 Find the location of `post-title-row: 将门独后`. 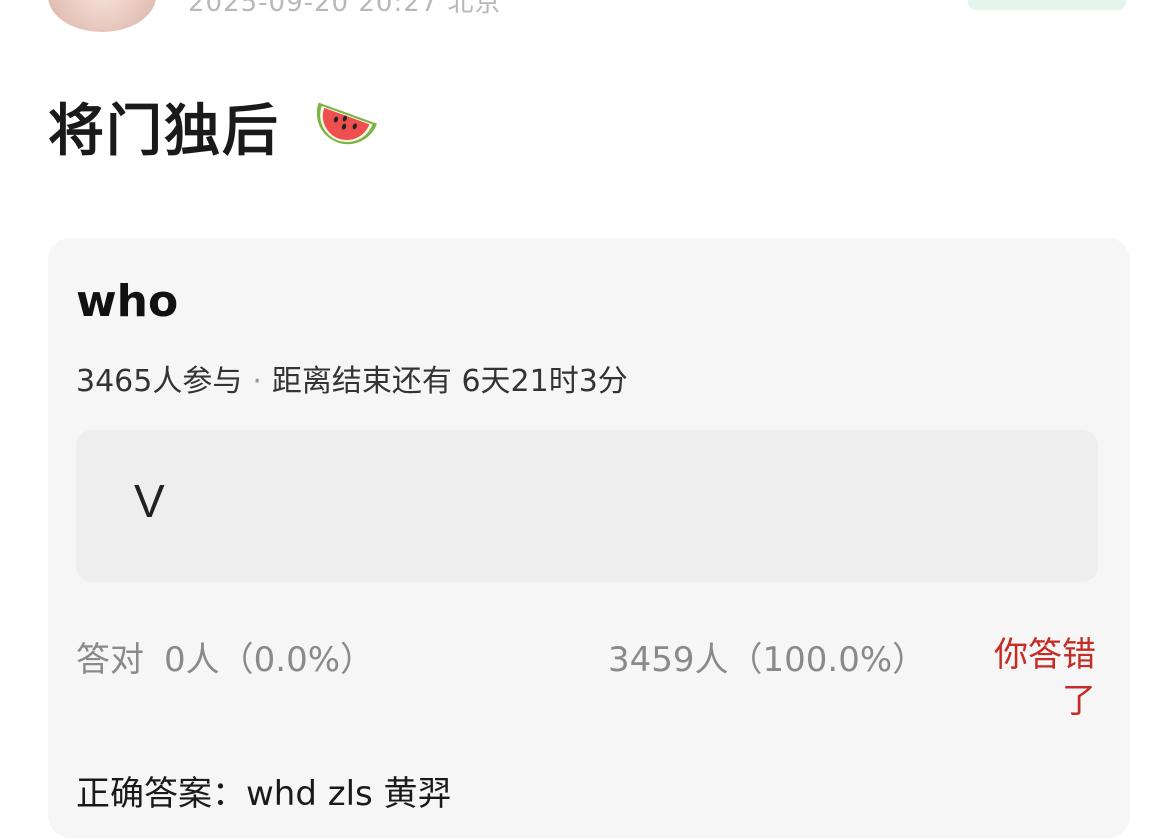

post-title-row: 将门独后 is located at coordinates (213, 132).